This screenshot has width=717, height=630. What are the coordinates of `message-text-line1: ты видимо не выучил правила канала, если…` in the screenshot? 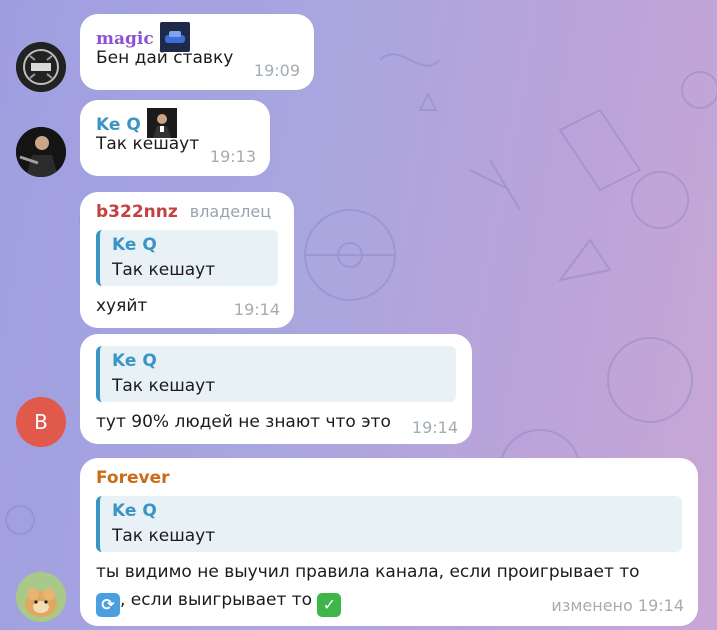 It's located at (368, 572).